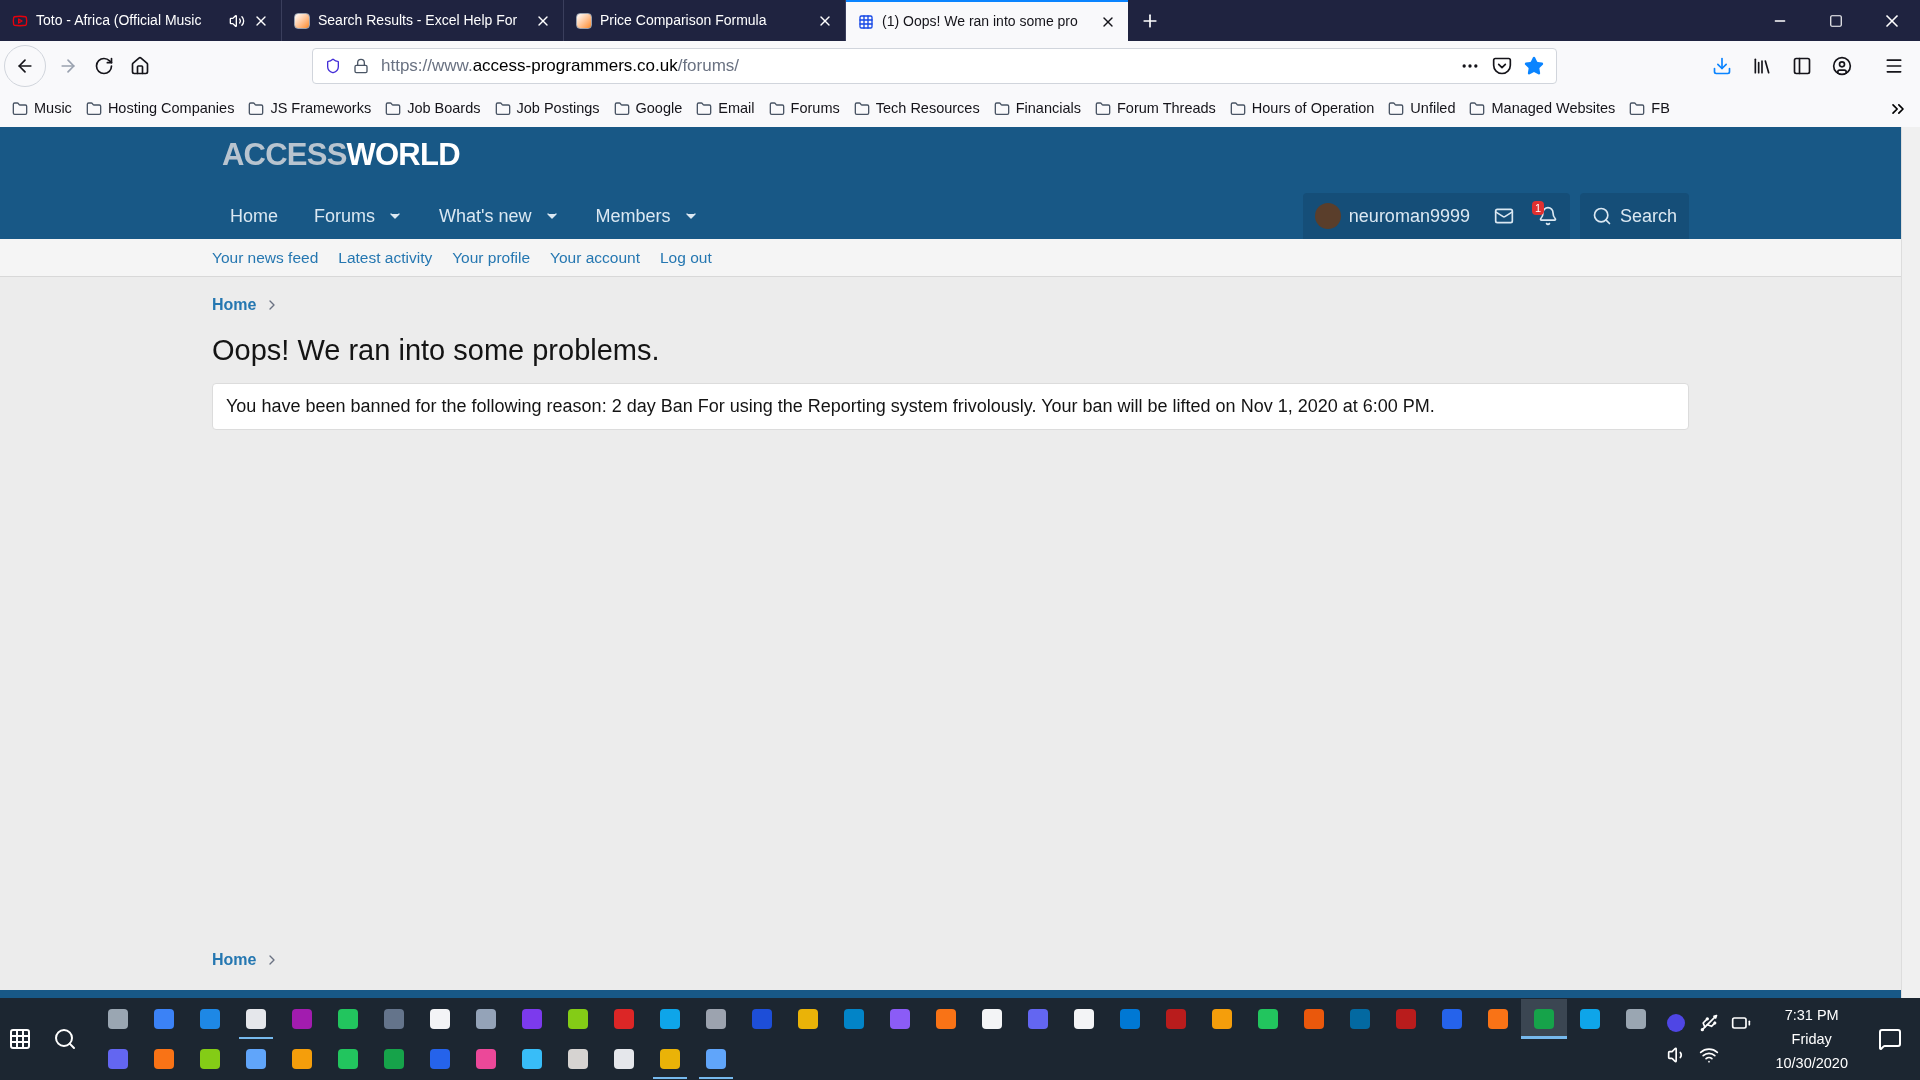 The height and width of the screenshot is (1080, 1920). Describe the element at coordinates (1553, 109) in the screenshot. I see `bookmark-label: Managed Websites` at that location.